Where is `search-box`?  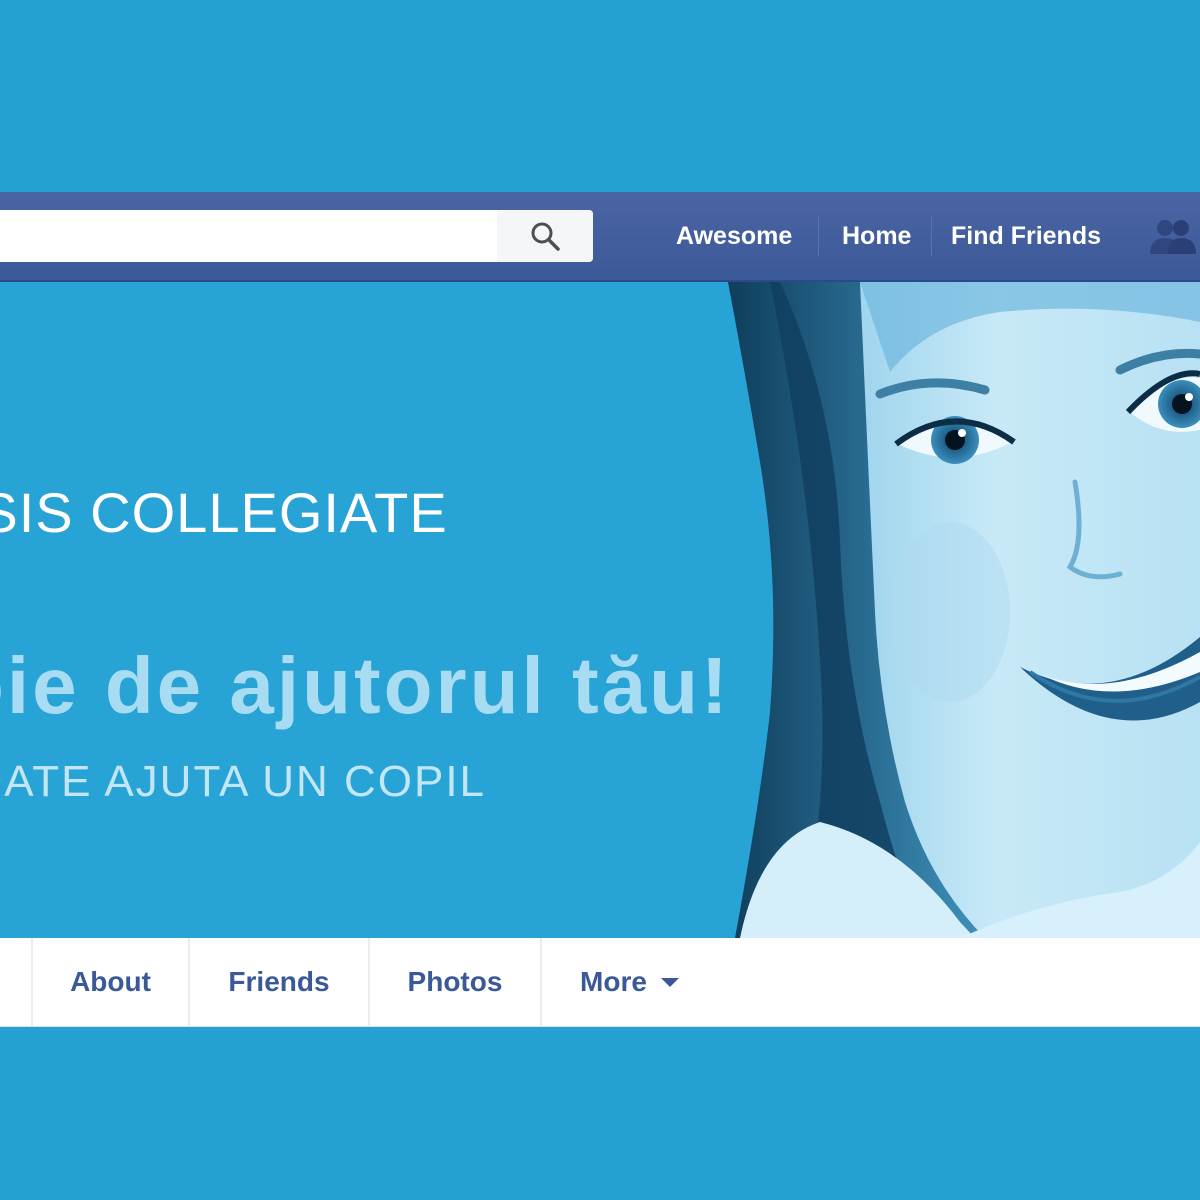
search-box is located at coordinates (296, 236).